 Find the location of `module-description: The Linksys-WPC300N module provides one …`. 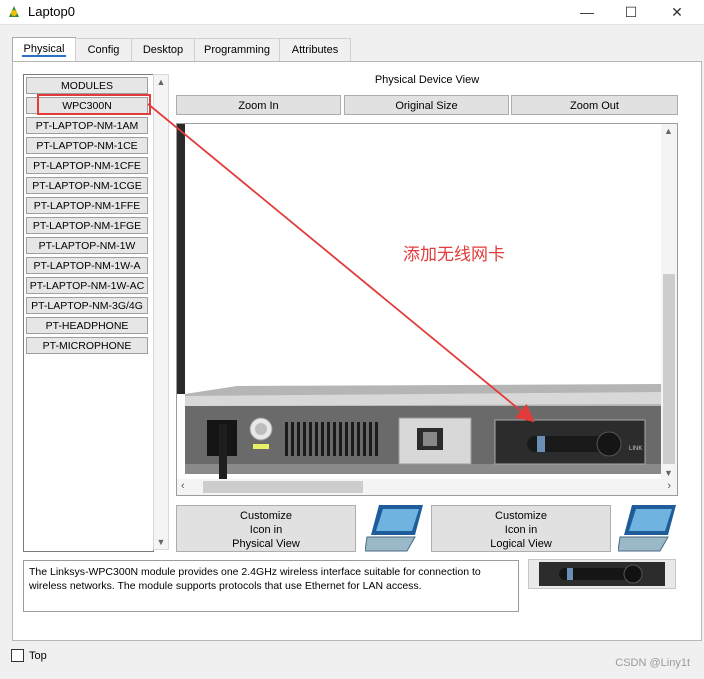

module-description: The Linksys-WPC300N module provides one … is located at coordinates (271, 586).